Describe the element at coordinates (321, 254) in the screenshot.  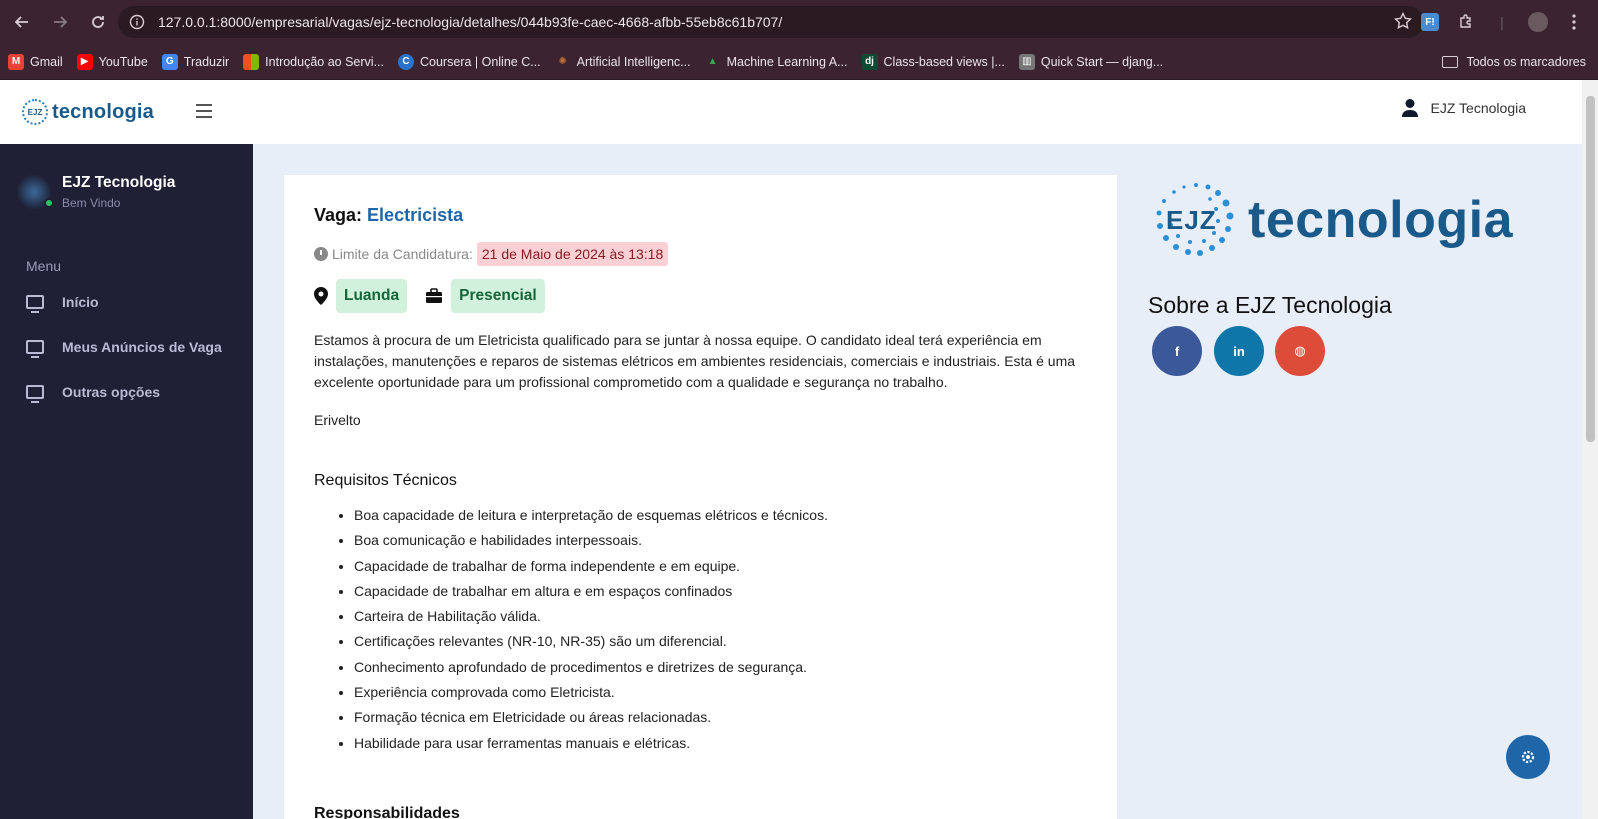
I see `clock-icon` at that location.